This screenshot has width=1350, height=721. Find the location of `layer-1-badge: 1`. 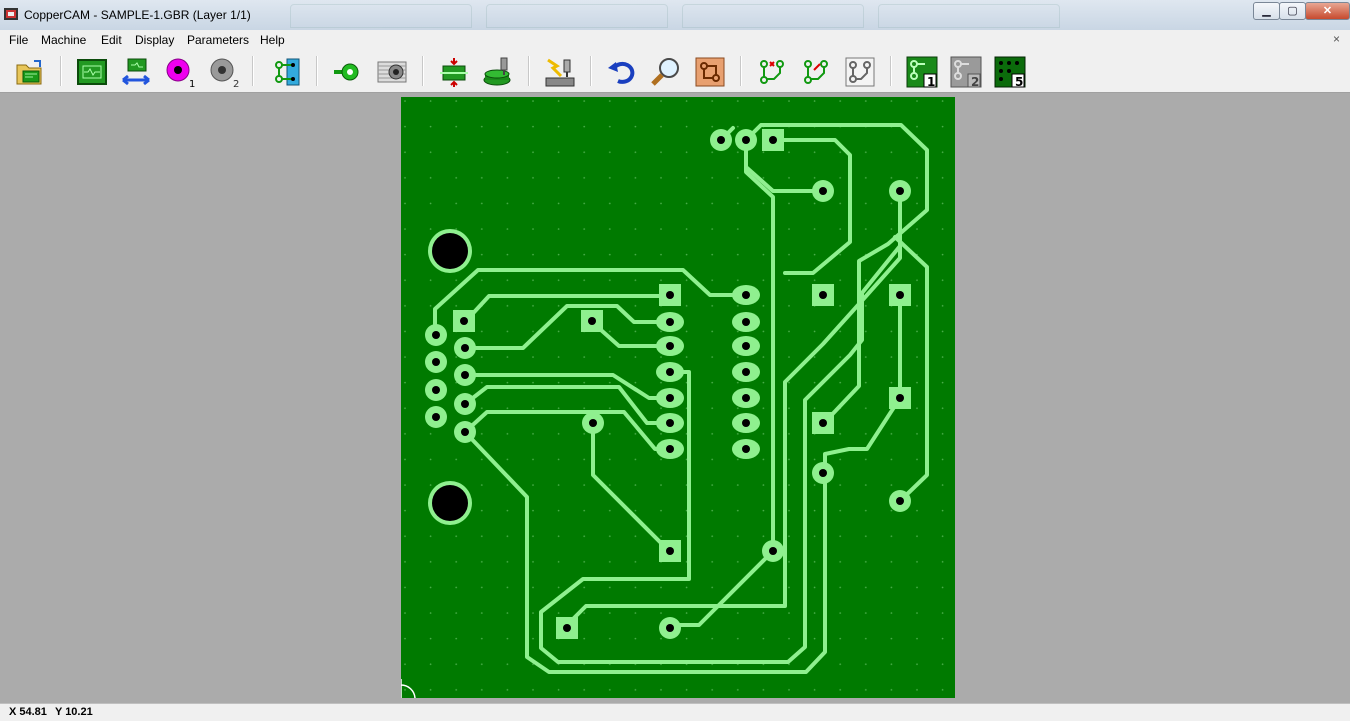

layer-1-badge: 1 is located at coordinates (931, 81).